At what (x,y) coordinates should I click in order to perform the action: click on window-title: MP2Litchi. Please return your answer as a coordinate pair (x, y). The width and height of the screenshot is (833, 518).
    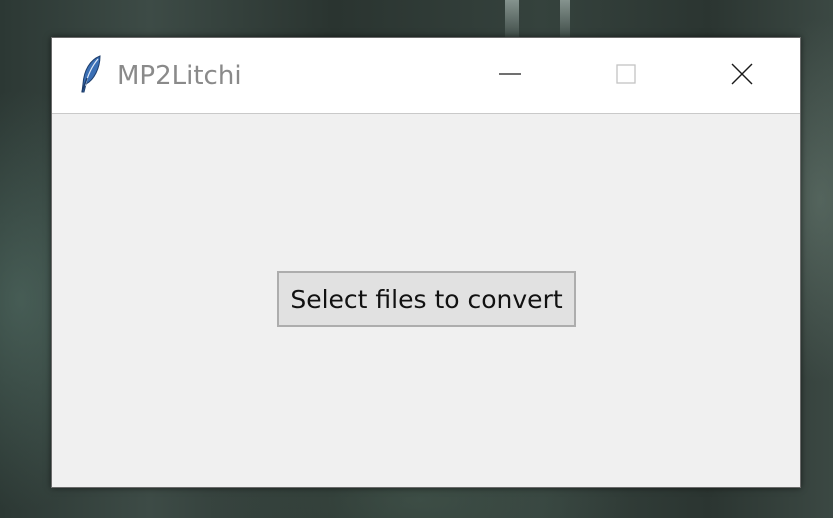
    Looking at the image, I should click on (179, 76).